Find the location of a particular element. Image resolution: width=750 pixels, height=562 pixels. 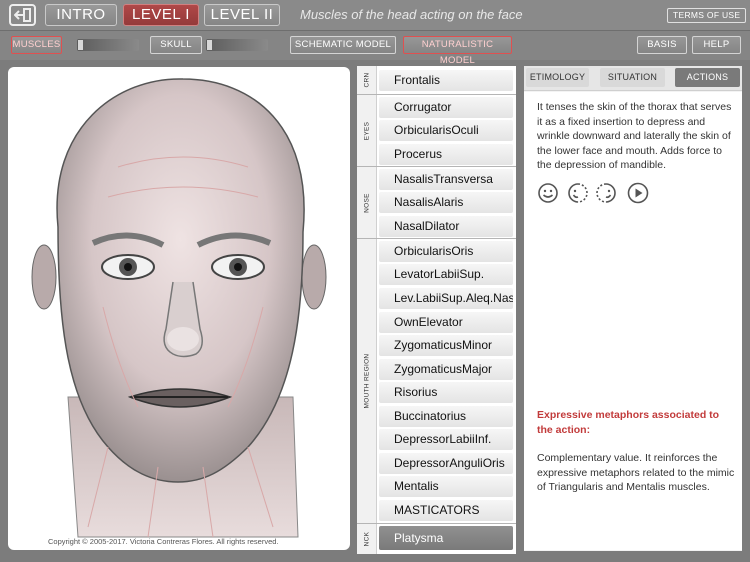

play-icon is located at coordinates (639, 195).